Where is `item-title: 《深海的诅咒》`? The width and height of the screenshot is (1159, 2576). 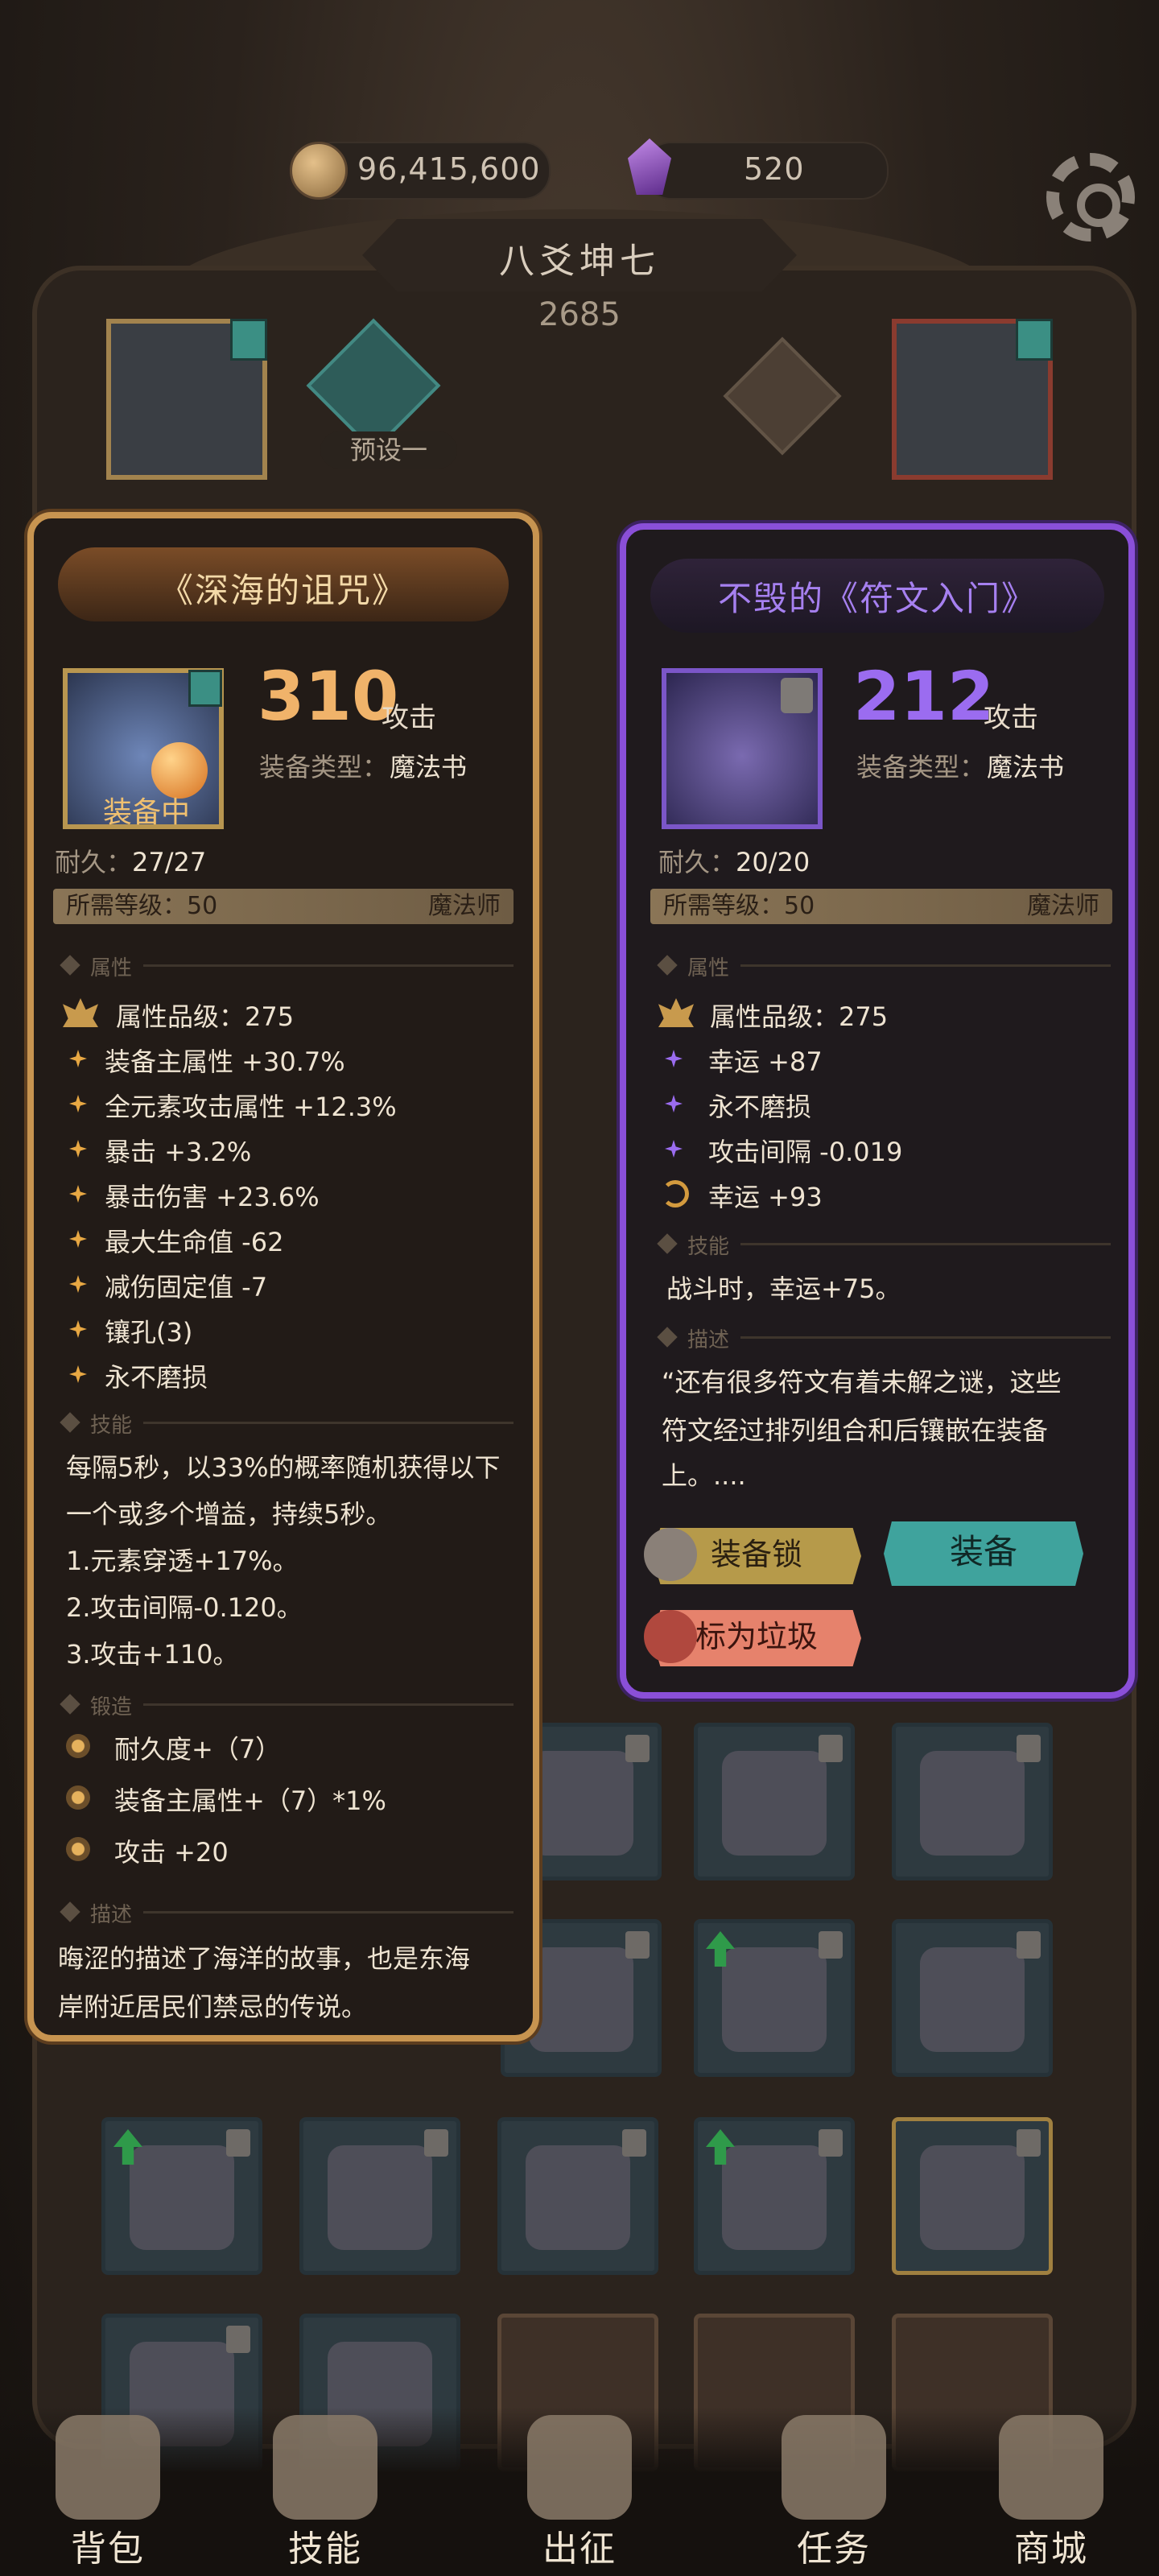
item-title: 《深海的诅咒》 is located at coordinates (283, 590).